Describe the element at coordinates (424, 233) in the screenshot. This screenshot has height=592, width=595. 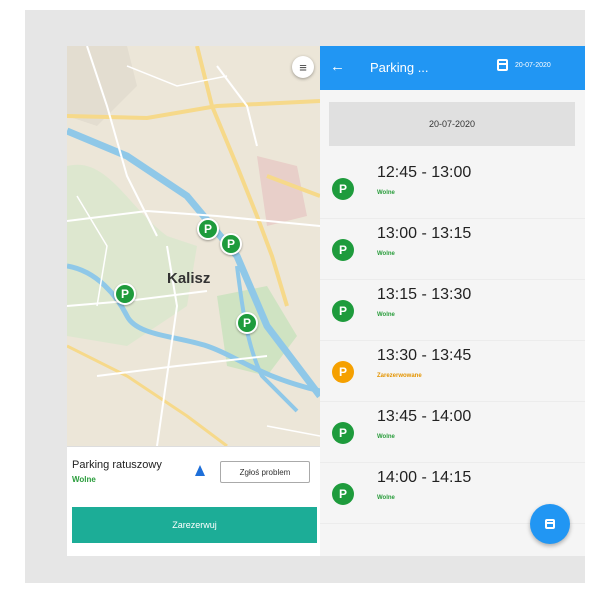
I see `slot-time: 13:00 - 13:15` at that location.